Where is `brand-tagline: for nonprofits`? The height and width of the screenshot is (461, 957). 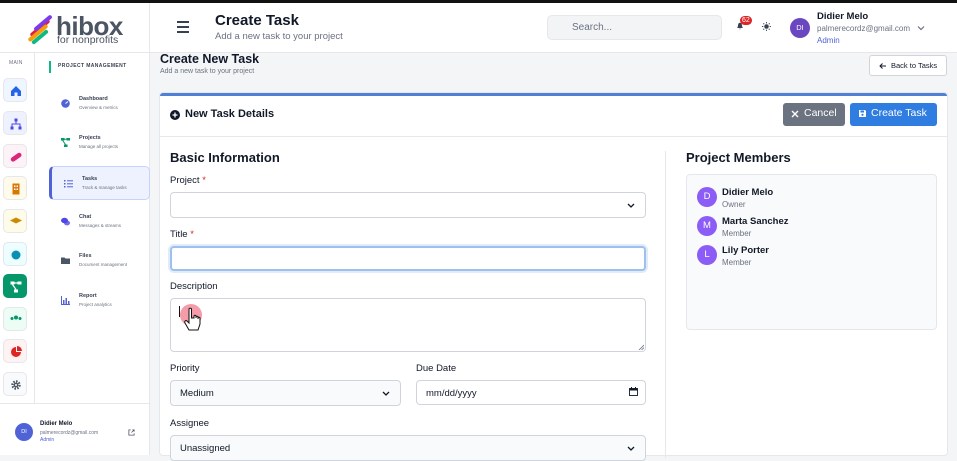 brand-tagline: for nonprofits is located at coordinates (88, 40).